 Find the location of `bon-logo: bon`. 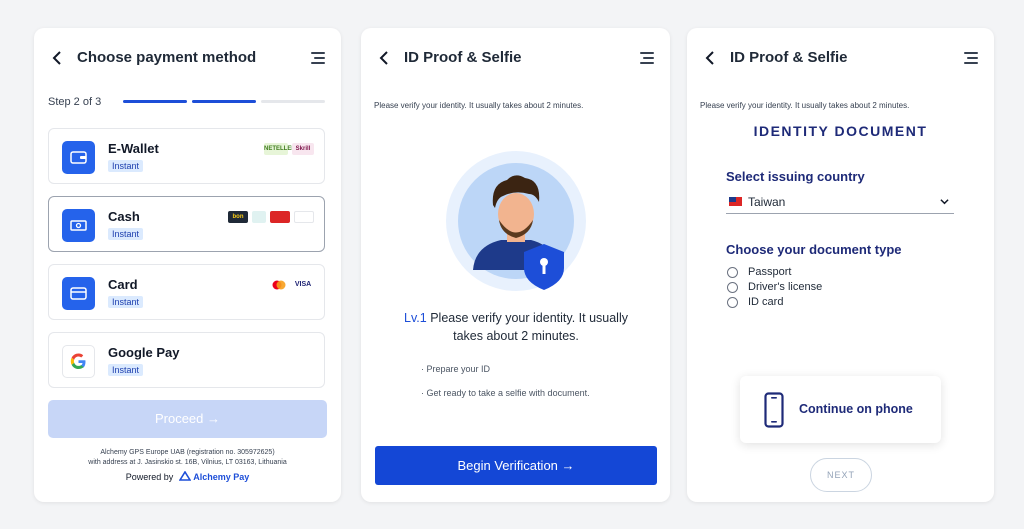

bon-logo: bon is located at coordinates (238, 217).